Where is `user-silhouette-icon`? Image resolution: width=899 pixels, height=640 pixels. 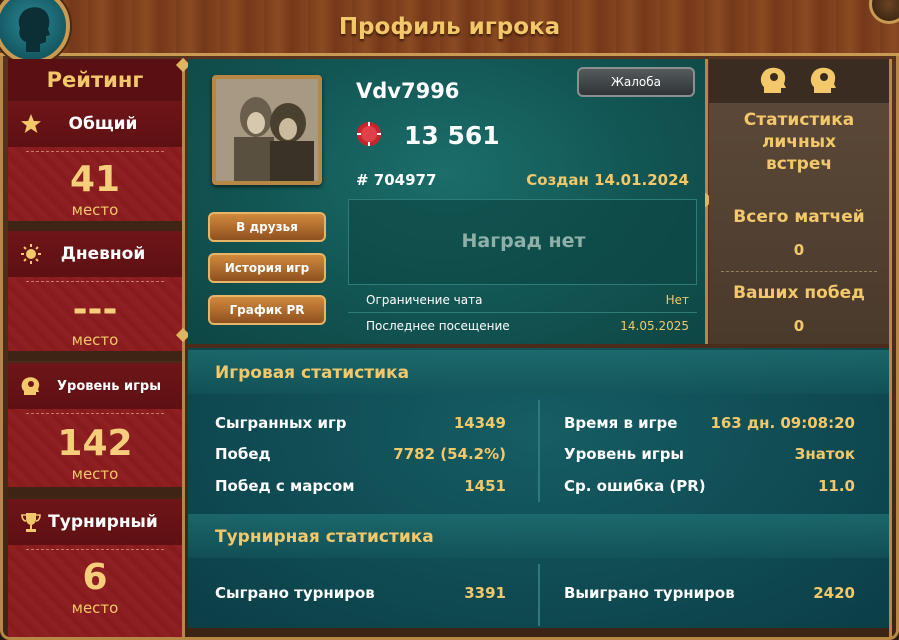
user-silhouette-icon is located at coordinates (34, 29).